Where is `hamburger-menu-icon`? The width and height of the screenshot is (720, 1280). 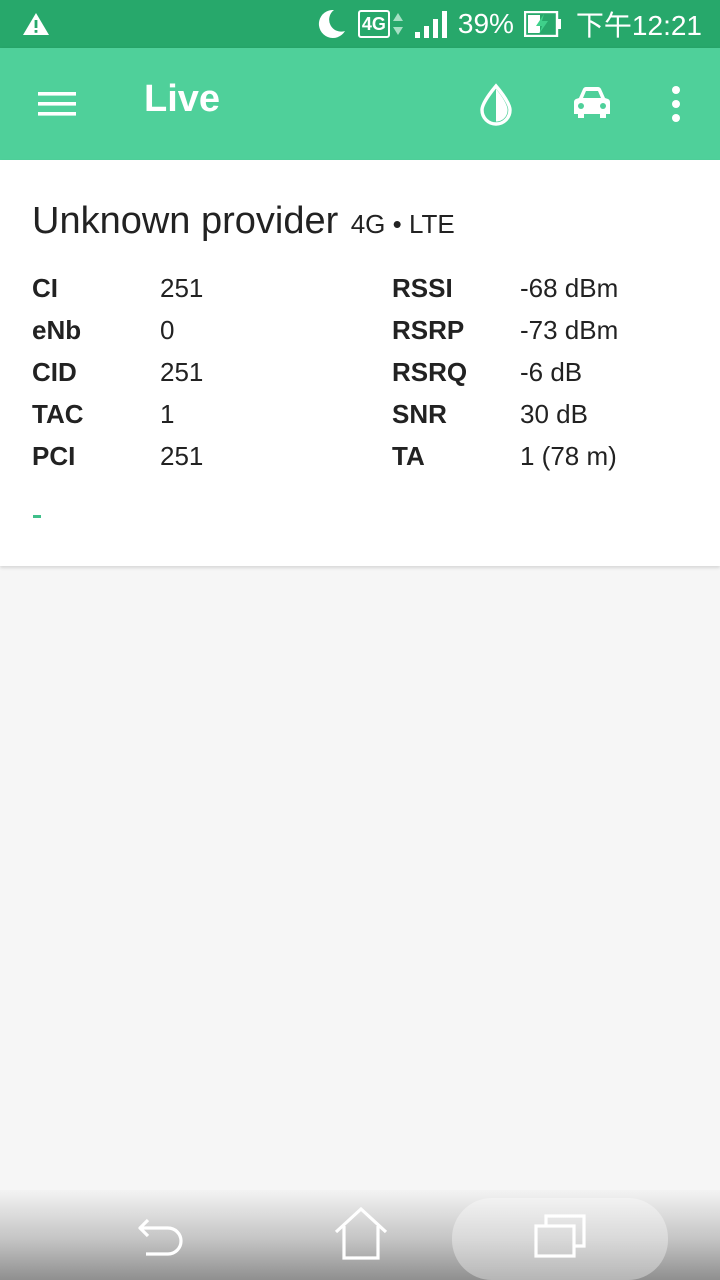
hamburger-menu-icon is located at coordinates (56, 104).